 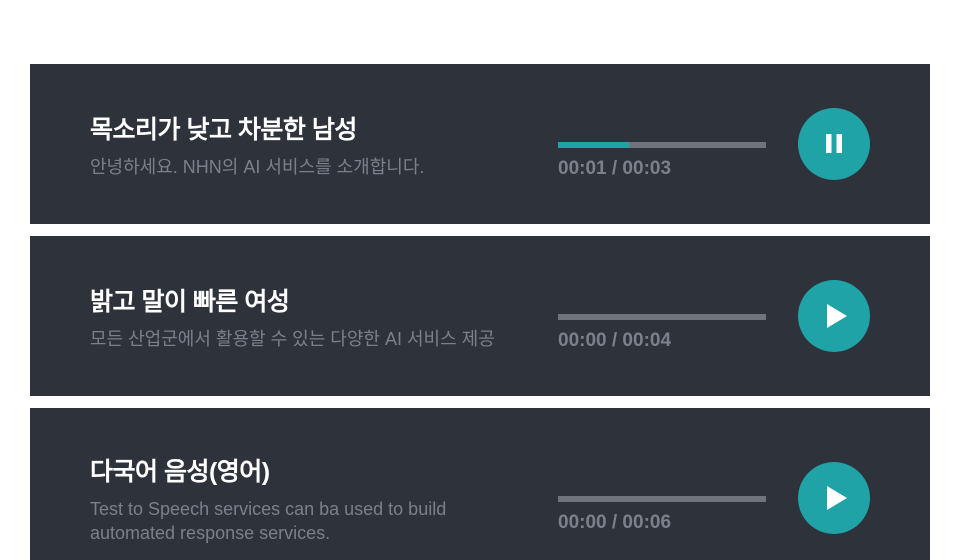 I want to click on voice-title: 밝고 말이 빠른 여성, so click(x=190, y=302).